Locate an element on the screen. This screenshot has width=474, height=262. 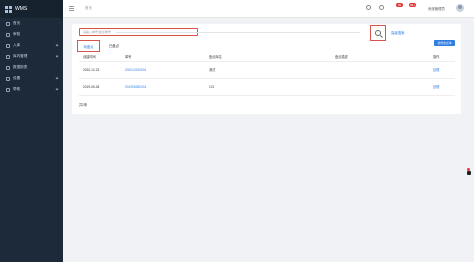
search-button is located at coordinates (378, 33).